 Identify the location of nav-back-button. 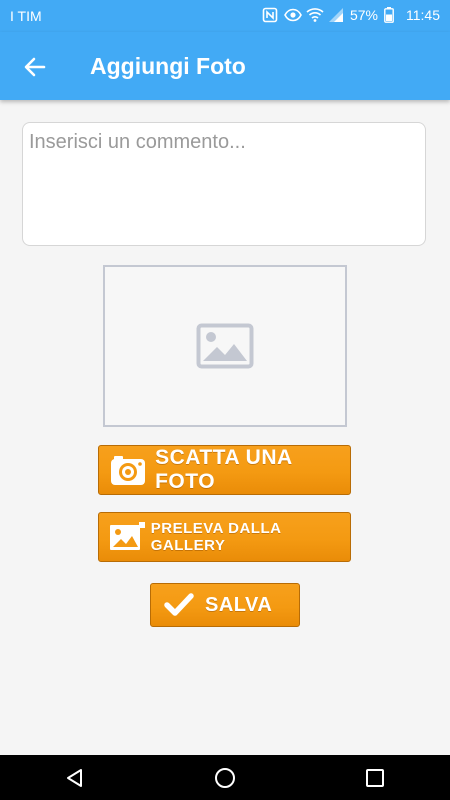
(75, 777).